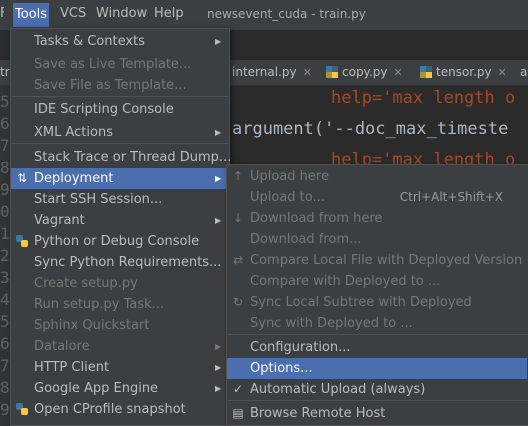 This screenshot has width=528, height=426. Describe the element at coordinates (377, 218) in the screenshot. I see `deployment-item-download-from-here: ↓ Download from here` at that location.